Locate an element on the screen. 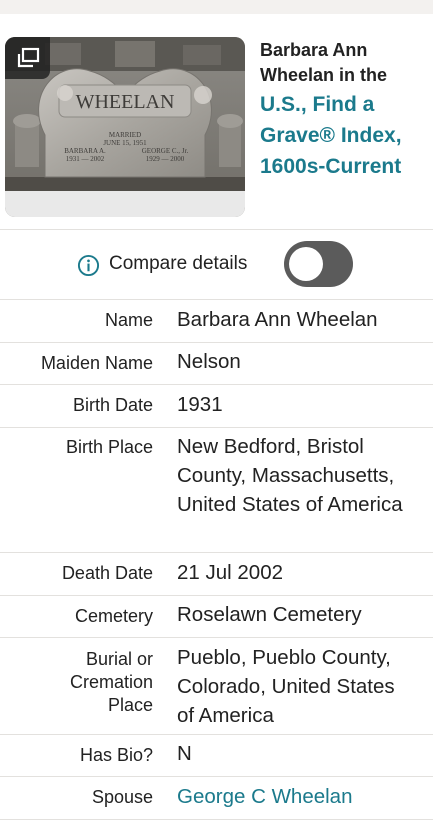  detail-label: Death Date is located at coordinates (107, 573).